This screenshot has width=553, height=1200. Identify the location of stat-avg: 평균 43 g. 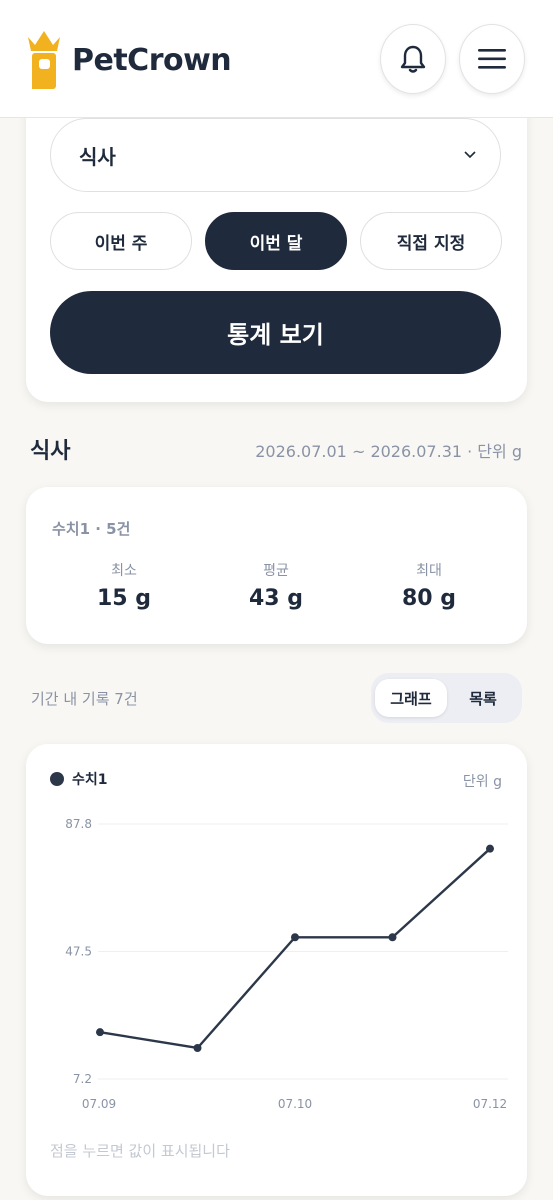
(276, 585).